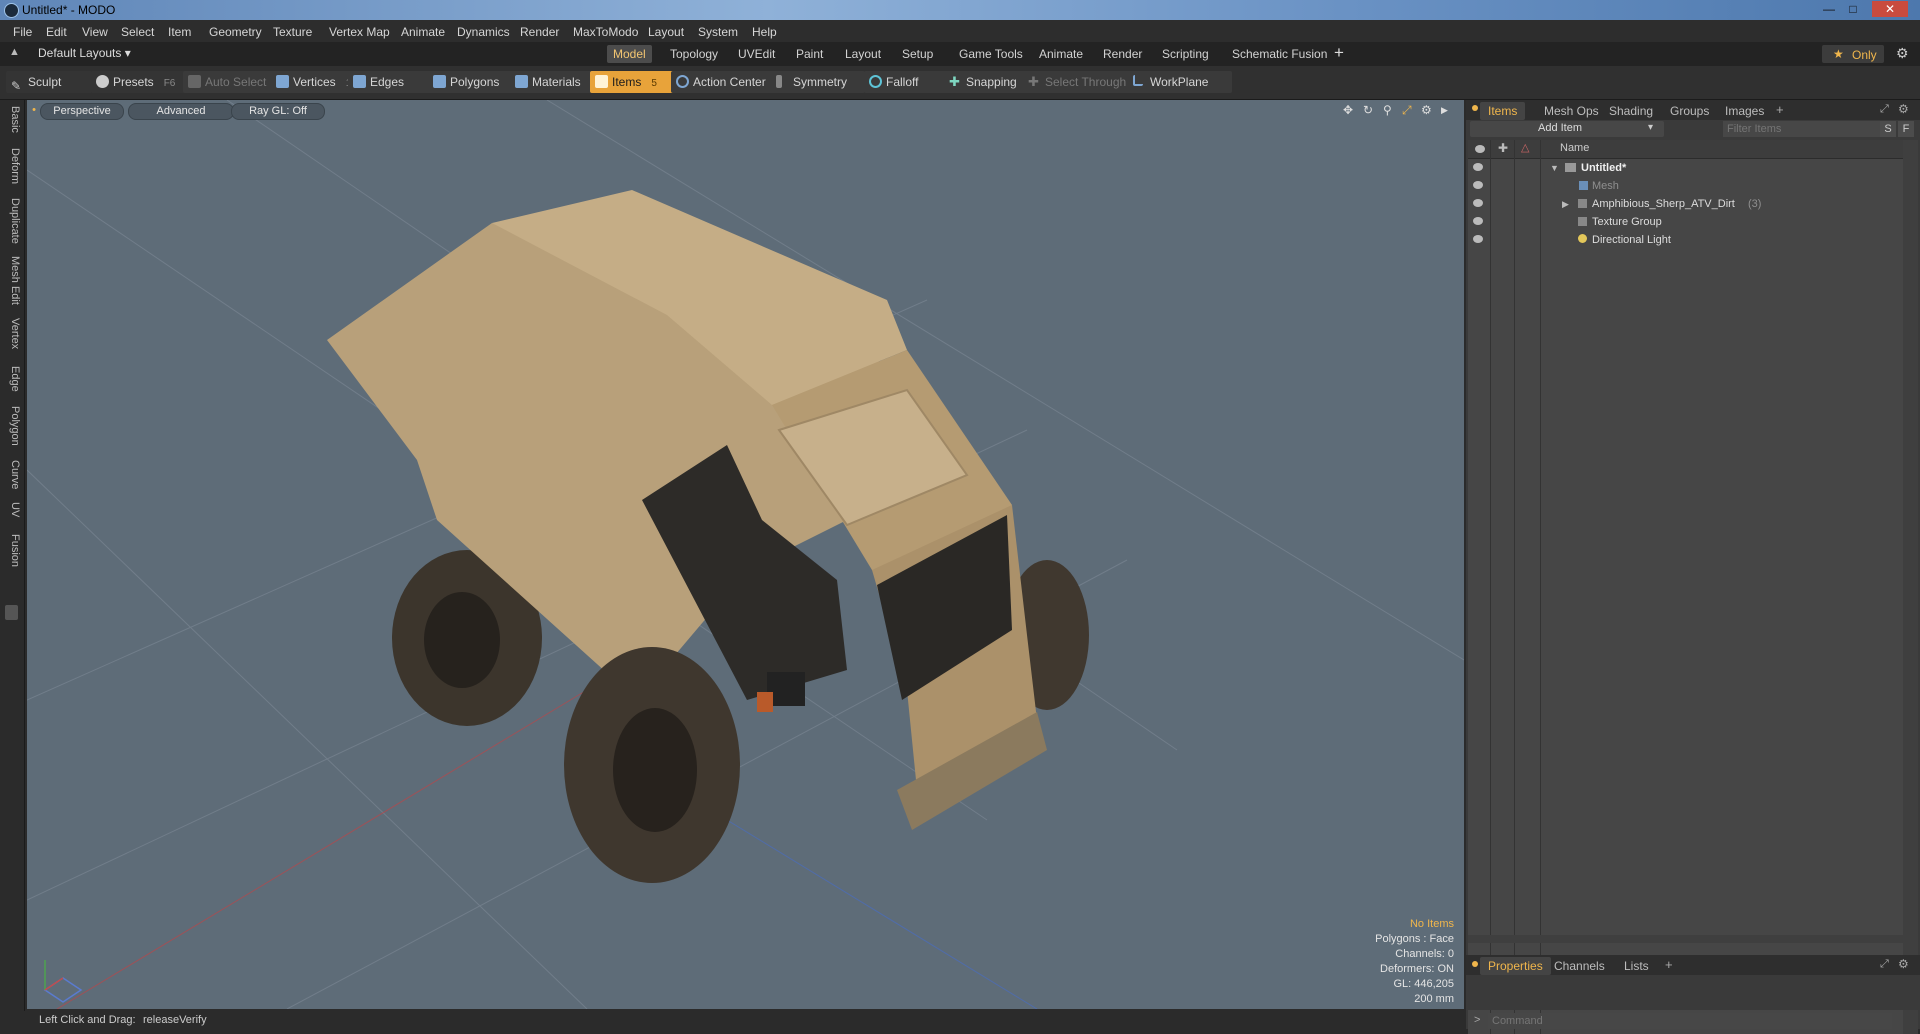 This screenshot has width=1920, height=1034. Describe the element at coordinates (143, 82) in the screenshot. I see `presets-button: Presets F6` at that location.